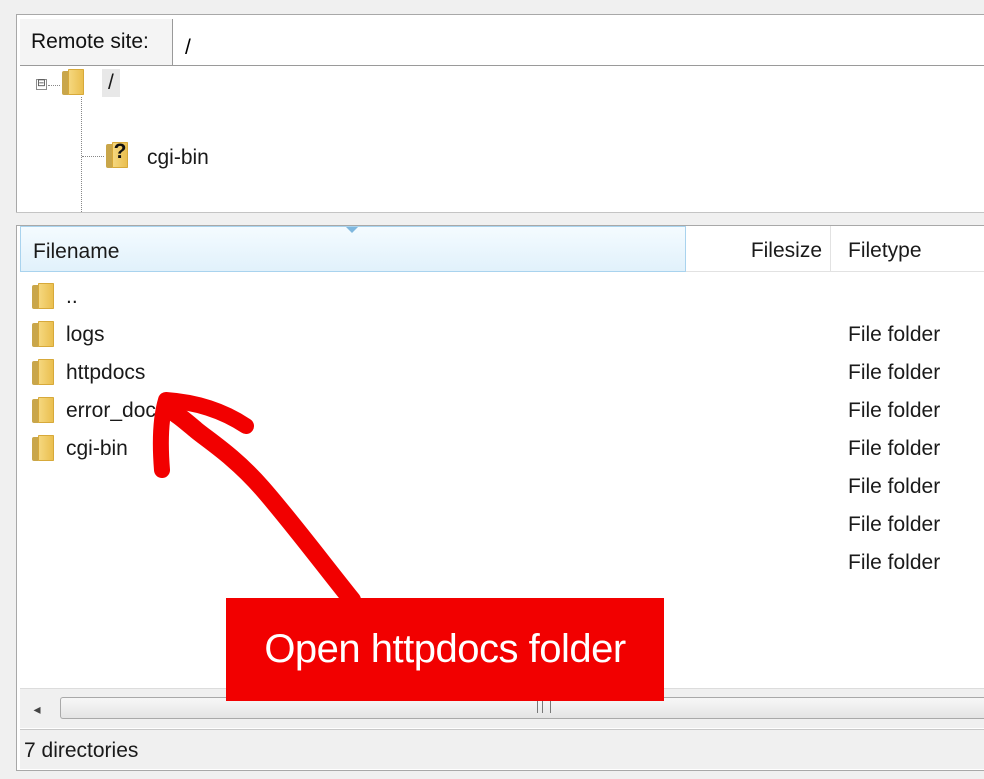  What do you see at coordinates (72, 296) in the screenshot?
I see `file-name: ..` at bounding box center [72, 296].